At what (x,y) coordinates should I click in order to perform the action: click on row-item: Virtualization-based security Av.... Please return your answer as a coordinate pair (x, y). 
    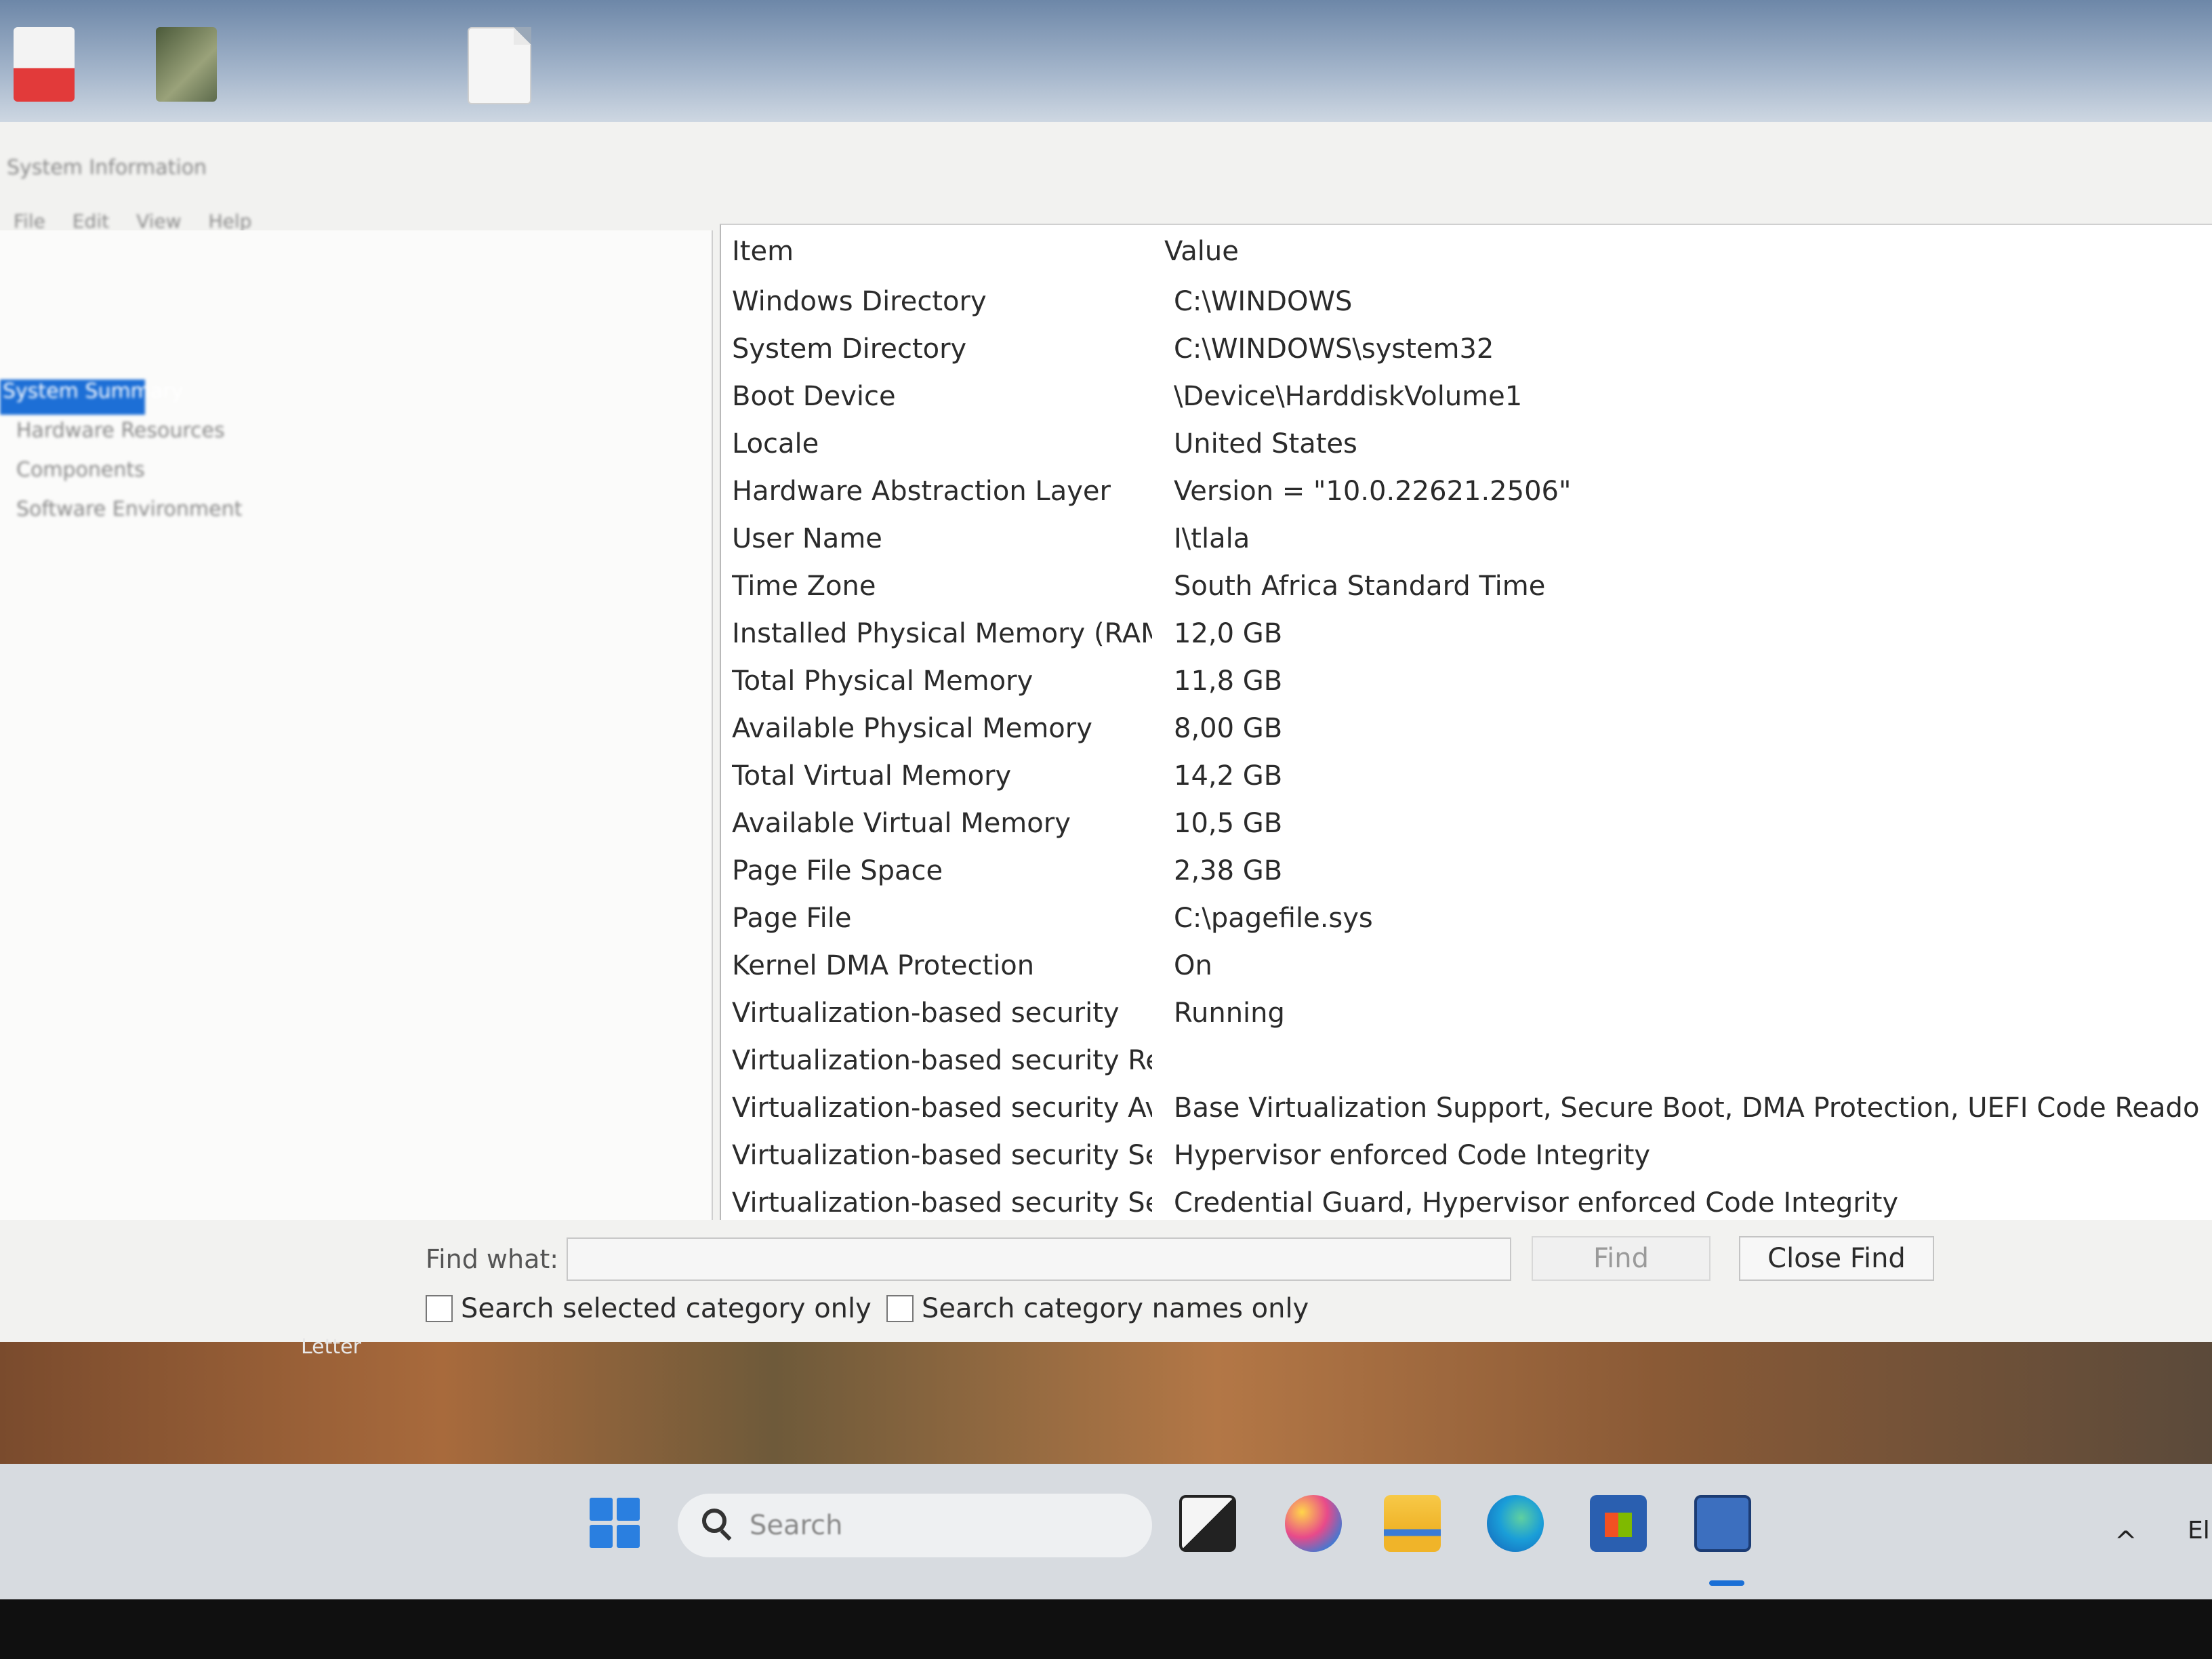
    Looking at the image, I should click on (942, 1108).